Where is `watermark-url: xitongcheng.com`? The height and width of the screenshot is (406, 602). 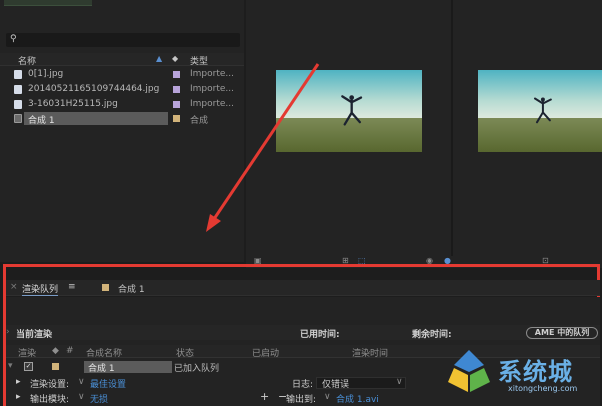 watermark-url: xitongcheng.com is located at coordinates (543, 388).